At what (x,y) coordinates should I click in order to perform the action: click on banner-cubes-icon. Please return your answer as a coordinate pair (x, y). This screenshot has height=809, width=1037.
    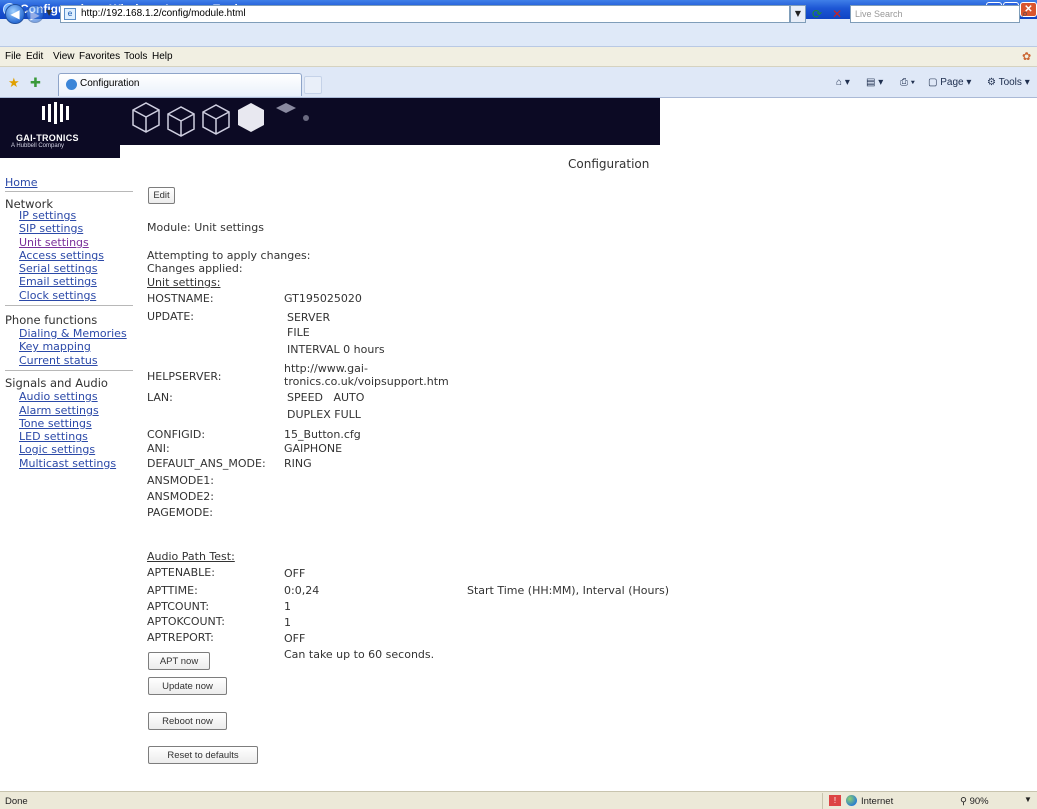
    Looking at the image, I should click on (220, 119).